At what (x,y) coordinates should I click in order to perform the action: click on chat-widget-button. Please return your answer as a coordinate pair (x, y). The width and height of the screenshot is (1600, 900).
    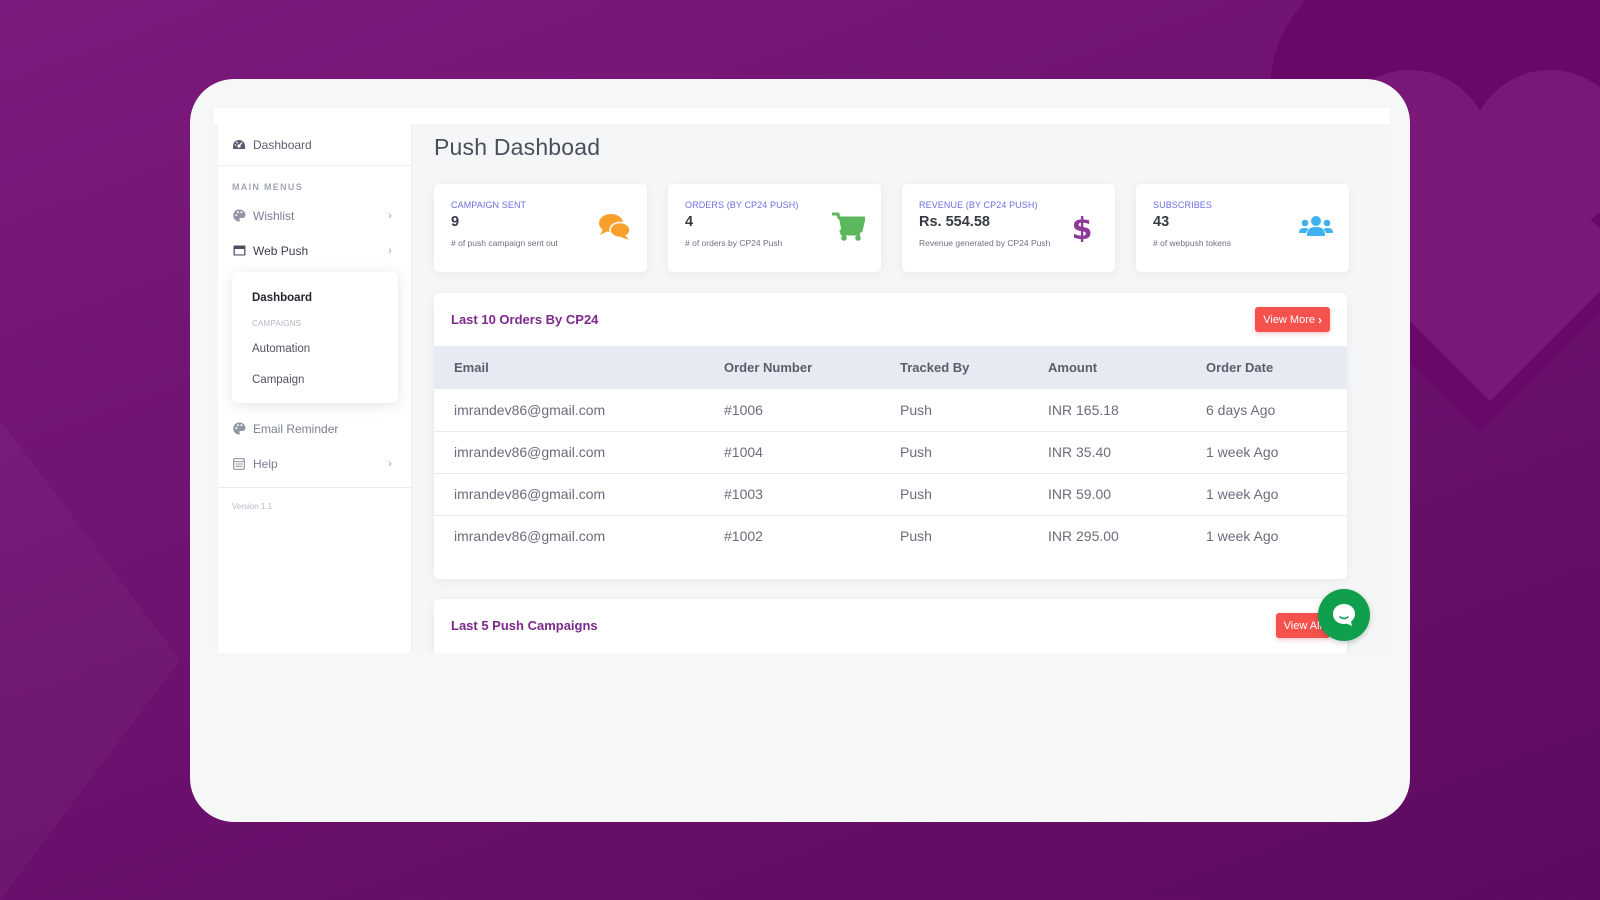
    Looking at the image, I should click on (1344, 615).